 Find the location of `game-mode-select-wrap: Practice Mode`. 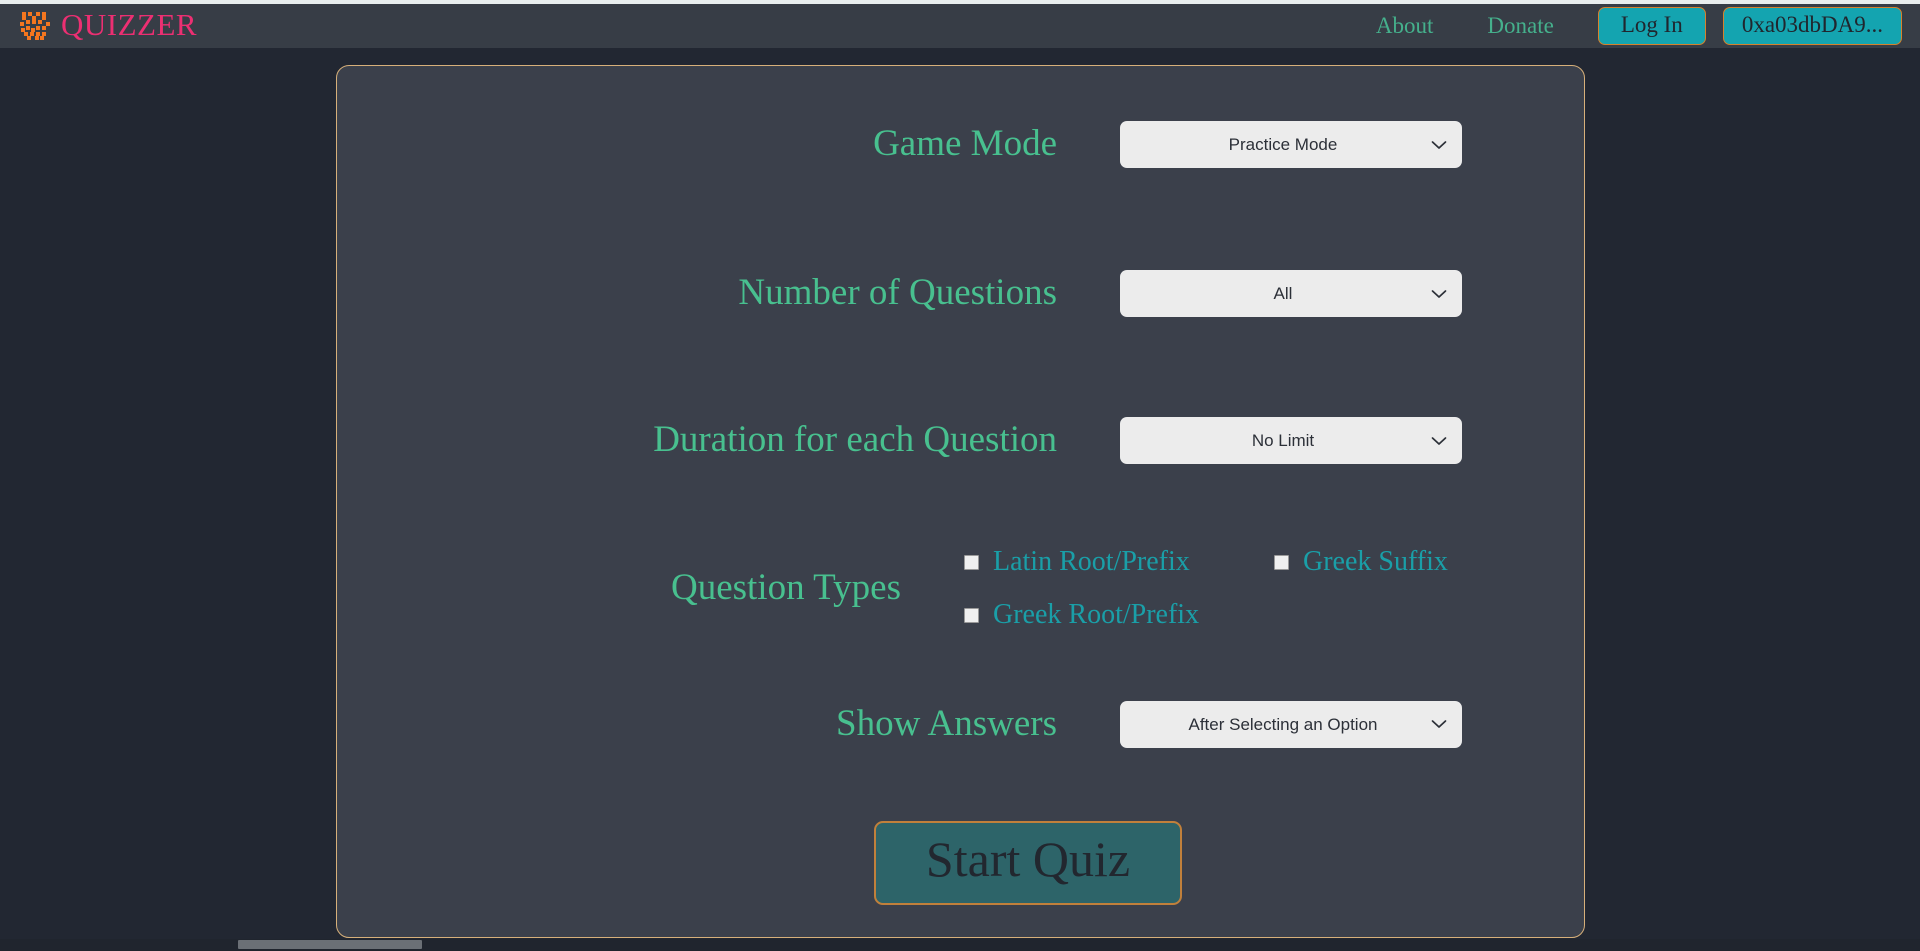

game-mode-select-wrap: Practice Mode is located at coordinates (1291, 144).